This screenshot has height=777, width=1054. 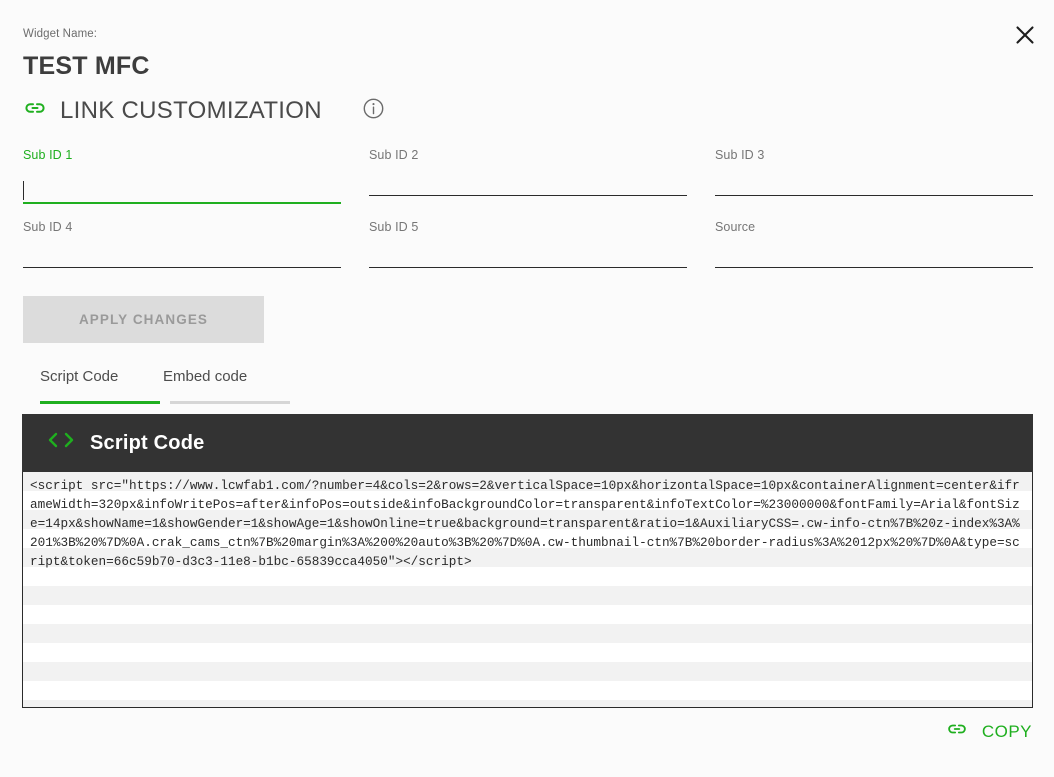 What do you see at coordinates (86, 66) in the screenshot?
I see `page-title: TEST MFC` at bounding box center [86, 66].